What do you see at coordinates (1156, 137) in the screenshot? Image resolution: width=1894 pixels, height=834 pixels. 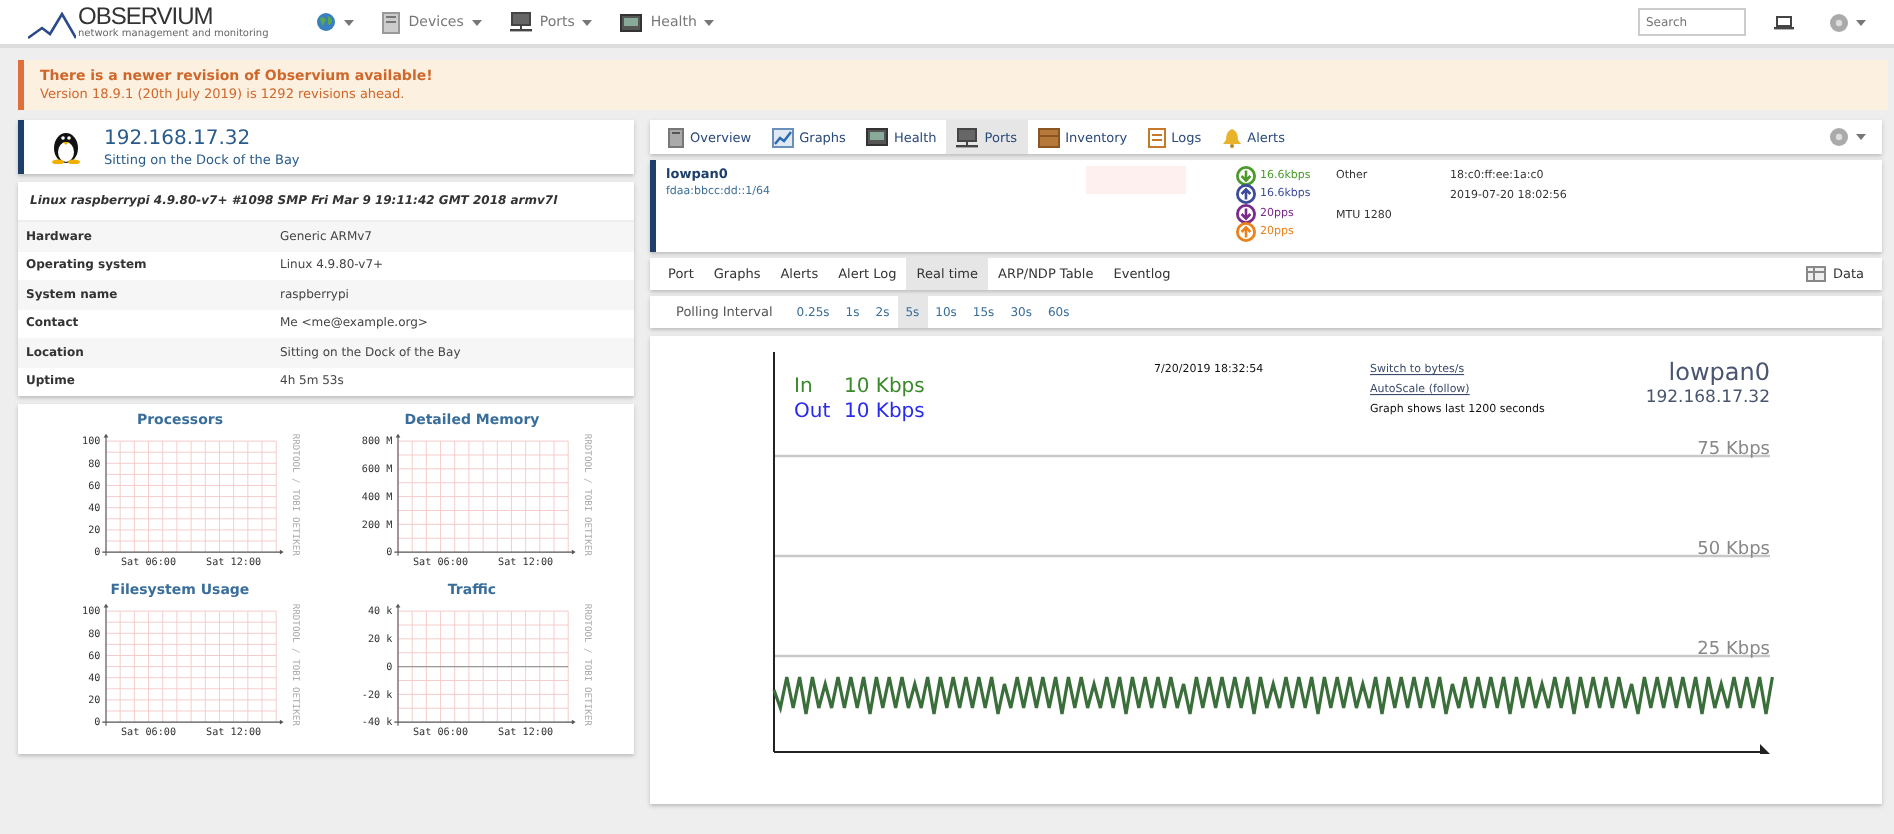 I see `log-icon` at bounding box center [1156, 137].